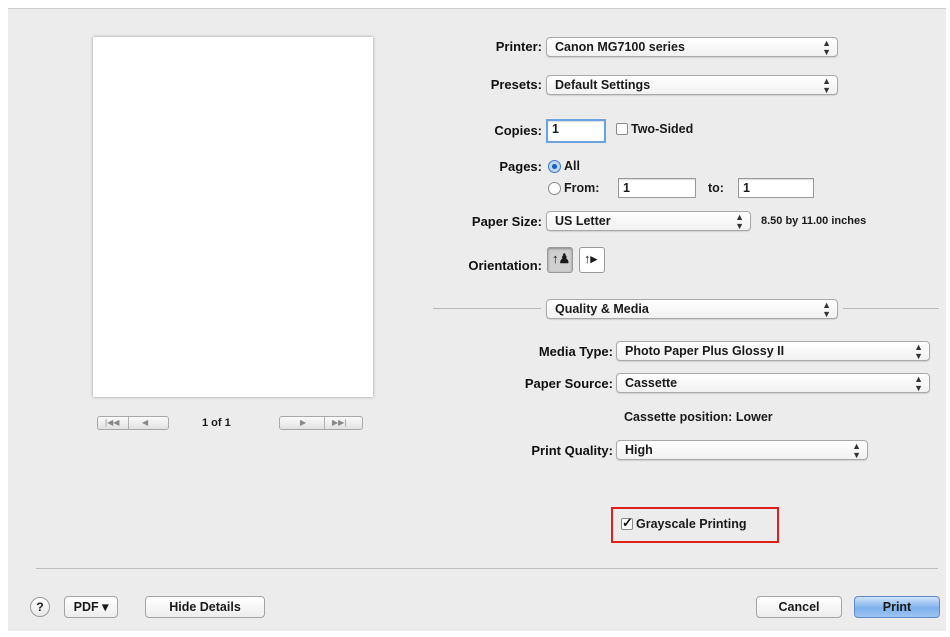 This screenshot has width=950, height=637. I want to click on paper-dimensions: 8.50 by 11.00 inches, so click(814, 221).